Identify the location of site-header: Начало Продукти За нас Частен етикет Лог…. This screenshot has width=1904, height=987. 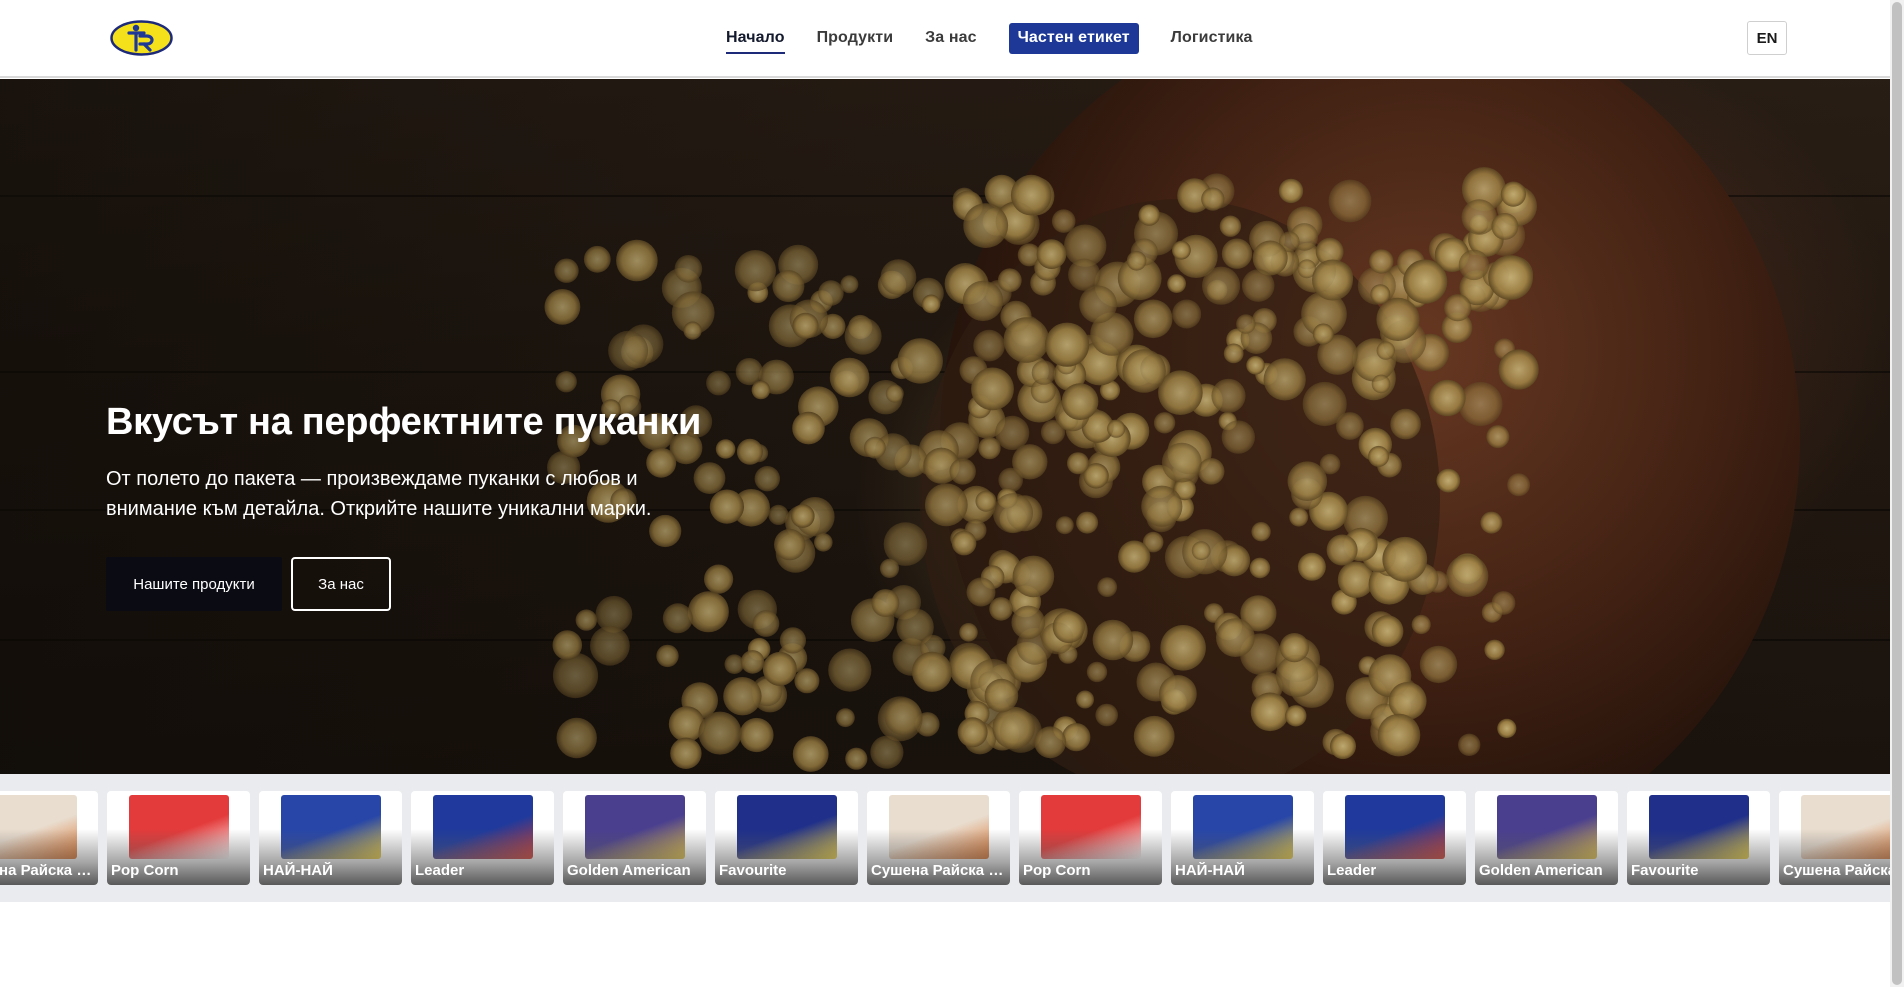
(952, 39).